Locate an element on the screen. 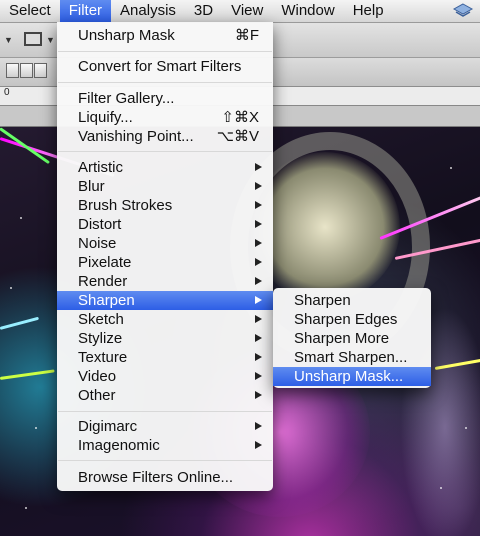 The width and height of the screenshot is (480, 536). menu-filter: Filter is located at coordinates (85, 11).